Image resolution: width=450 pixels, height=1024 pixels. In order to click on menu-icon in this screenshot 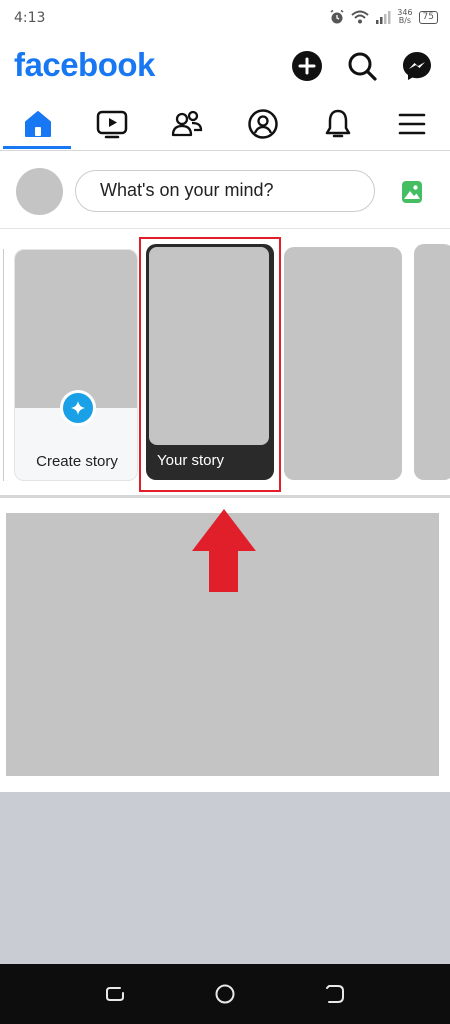, I will do `click(412, 124)`.